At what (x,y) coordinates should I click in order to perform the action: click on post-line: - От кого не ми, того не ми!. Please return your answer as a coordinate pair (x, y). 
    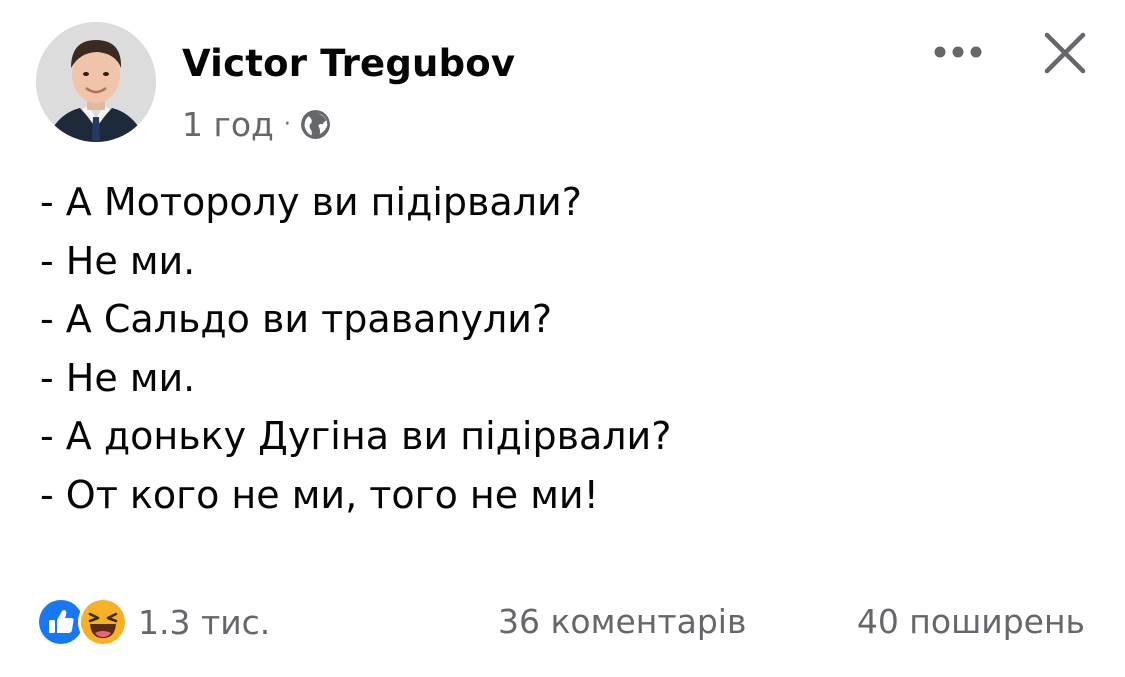
    Looking at the image, I should click on (319, 494).